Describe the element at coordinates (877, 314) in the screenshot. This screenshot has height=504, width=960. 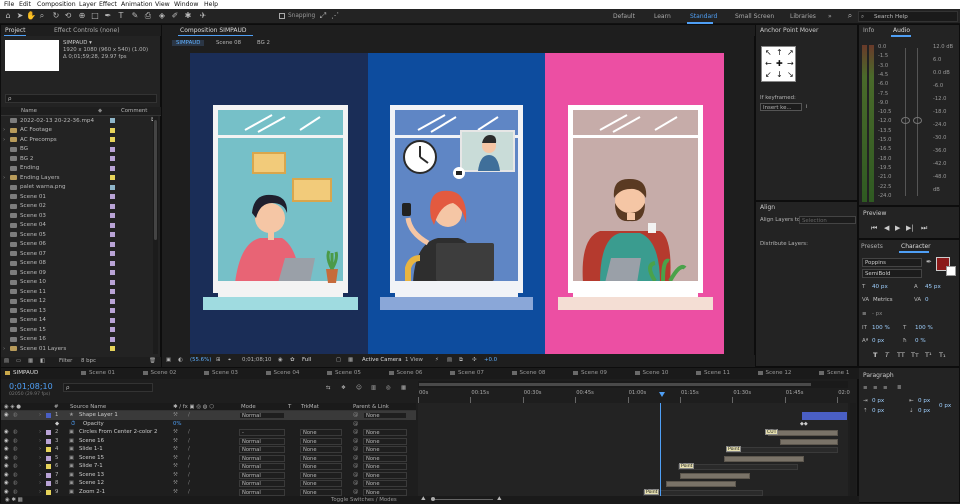
I see `stroke-width-value: - px` at that location.